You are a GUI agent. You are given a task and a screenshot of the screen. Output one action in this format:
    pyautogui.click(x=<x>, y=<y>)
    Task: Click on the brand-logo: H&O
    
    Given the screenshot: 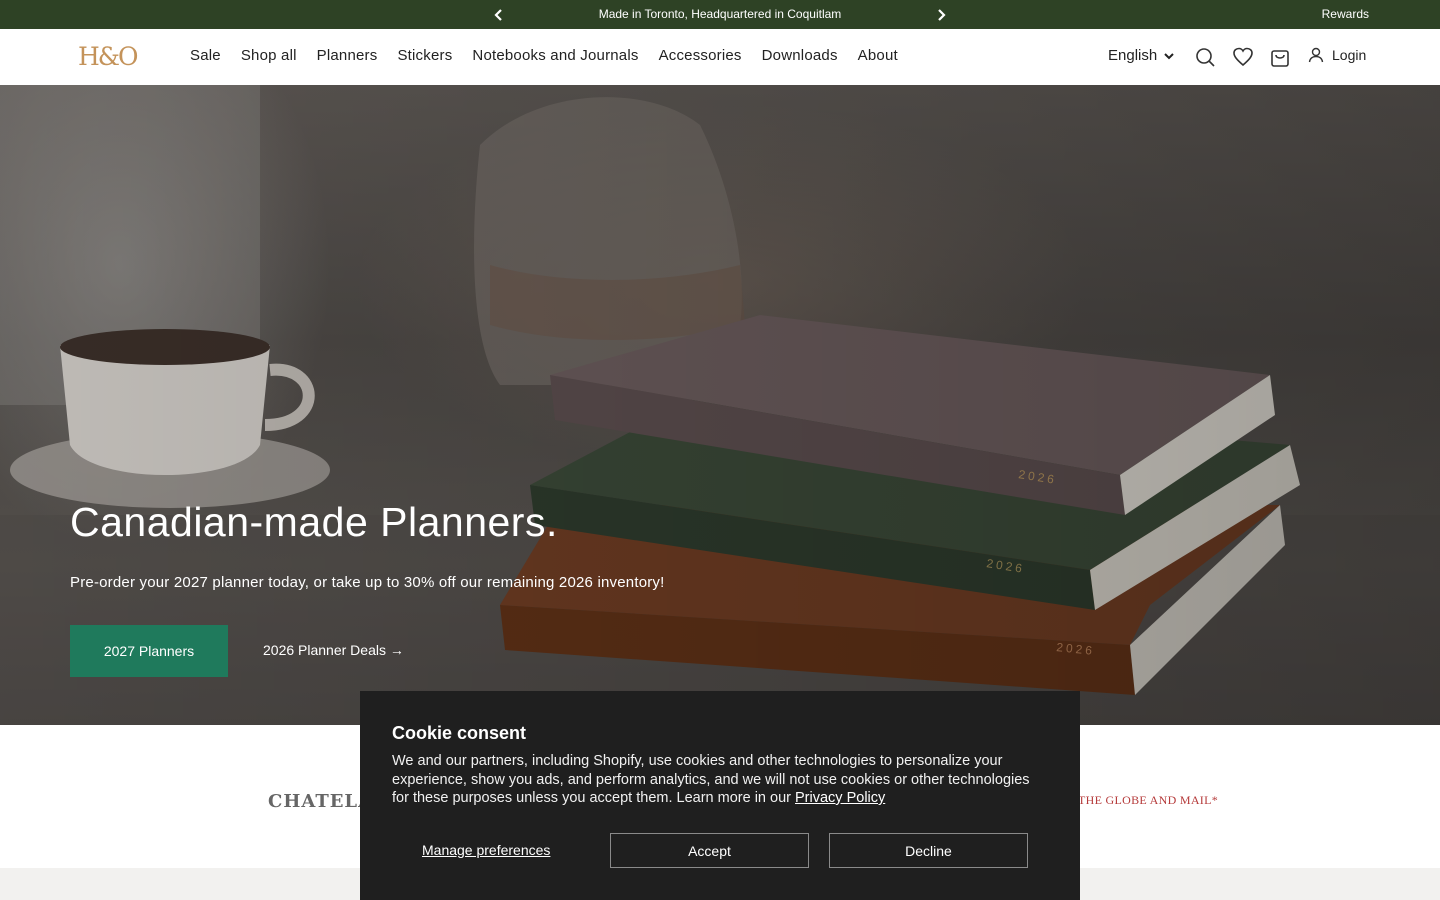 What is the action you would take?
    pyautogui.click(x=110, y=56)
    